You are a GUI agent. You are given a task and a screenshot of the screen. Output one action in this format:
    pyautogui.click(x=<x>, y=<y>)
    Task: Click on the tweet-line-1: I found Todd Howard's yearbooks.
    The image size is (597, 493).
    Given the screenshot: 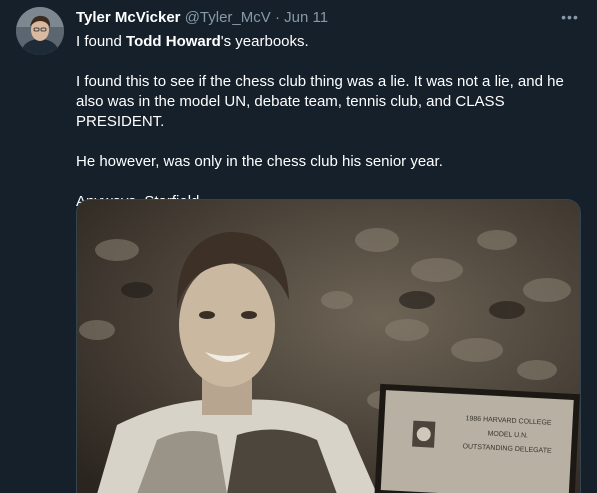 What is the action you would take?
    pyautogui.click(x=192, y=41)
    